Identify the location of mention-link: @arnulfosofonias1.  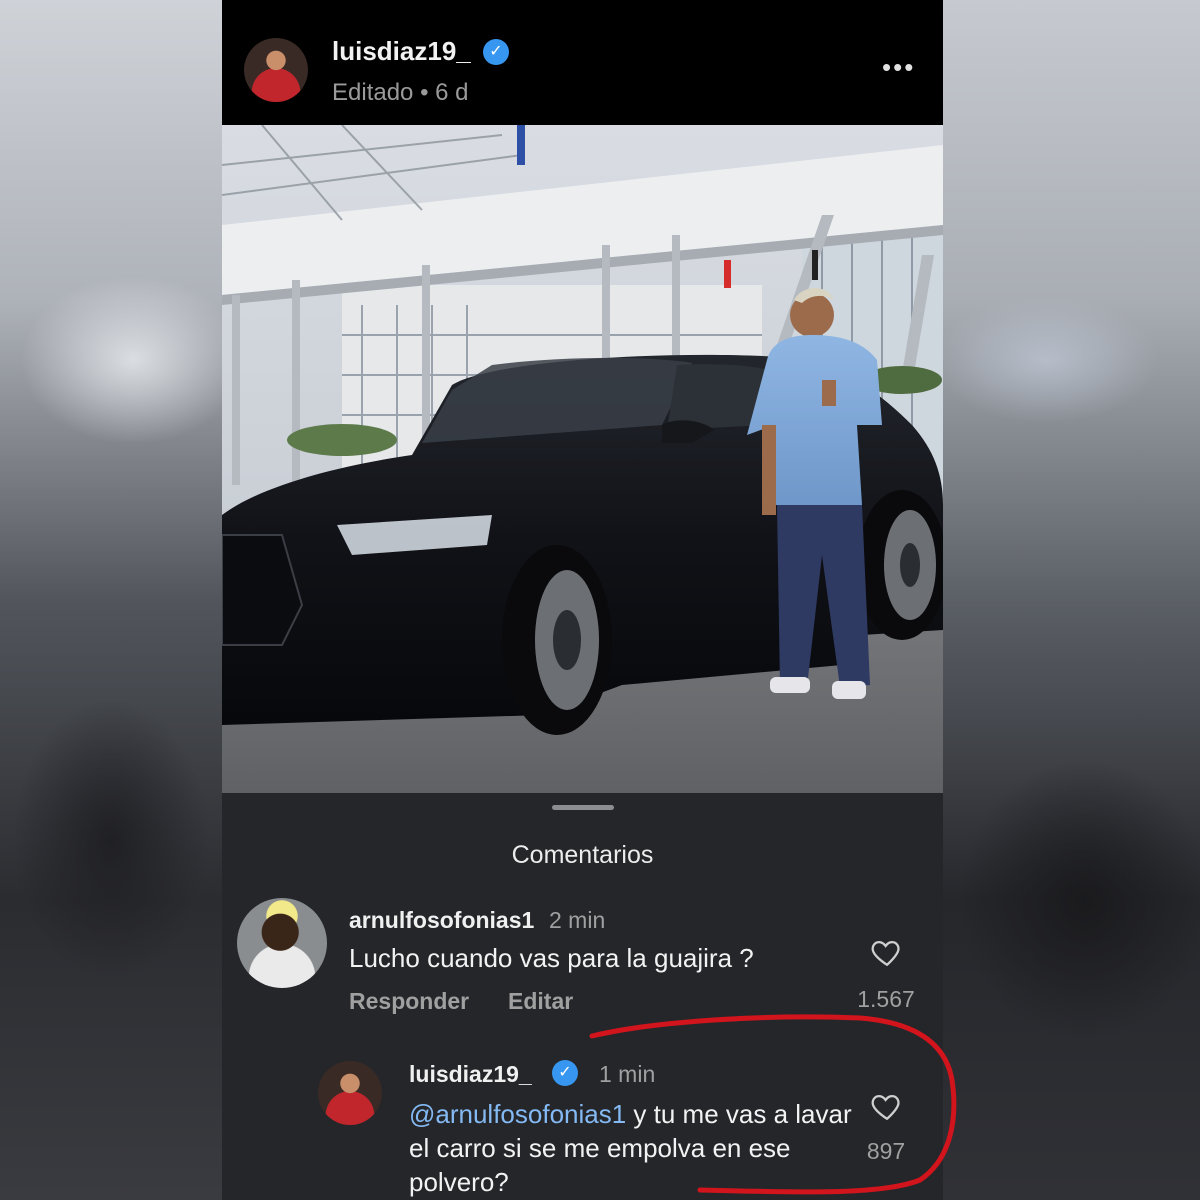
(517, 1114).